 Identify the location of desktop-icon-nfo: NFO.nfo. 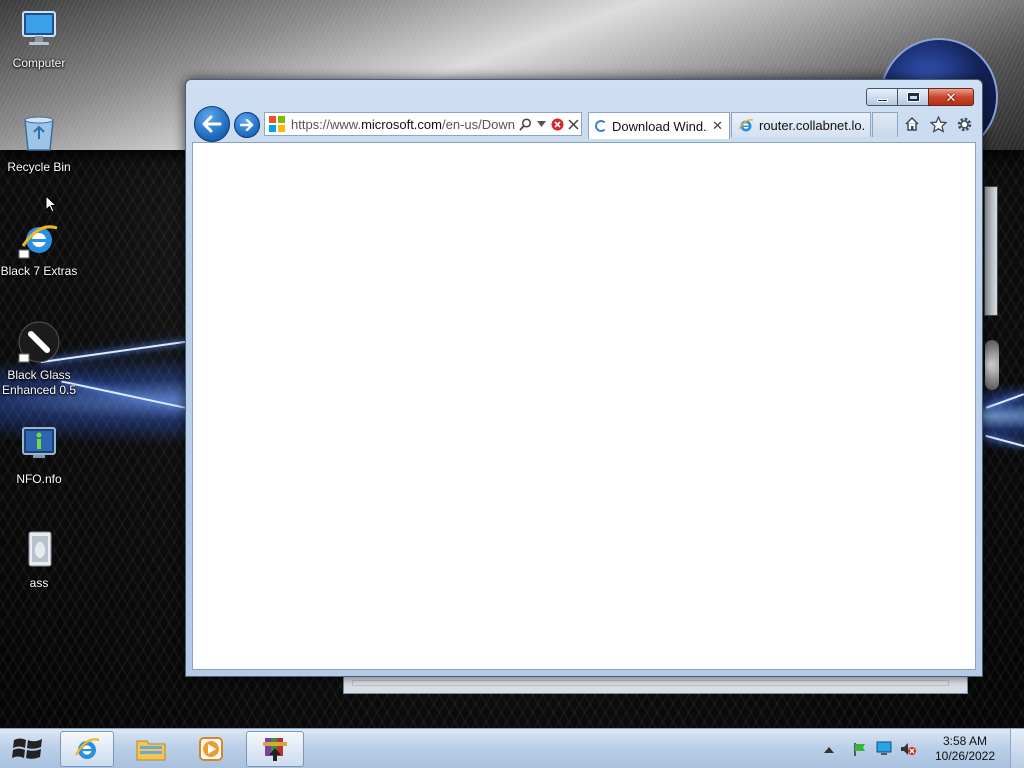
(39, 455).